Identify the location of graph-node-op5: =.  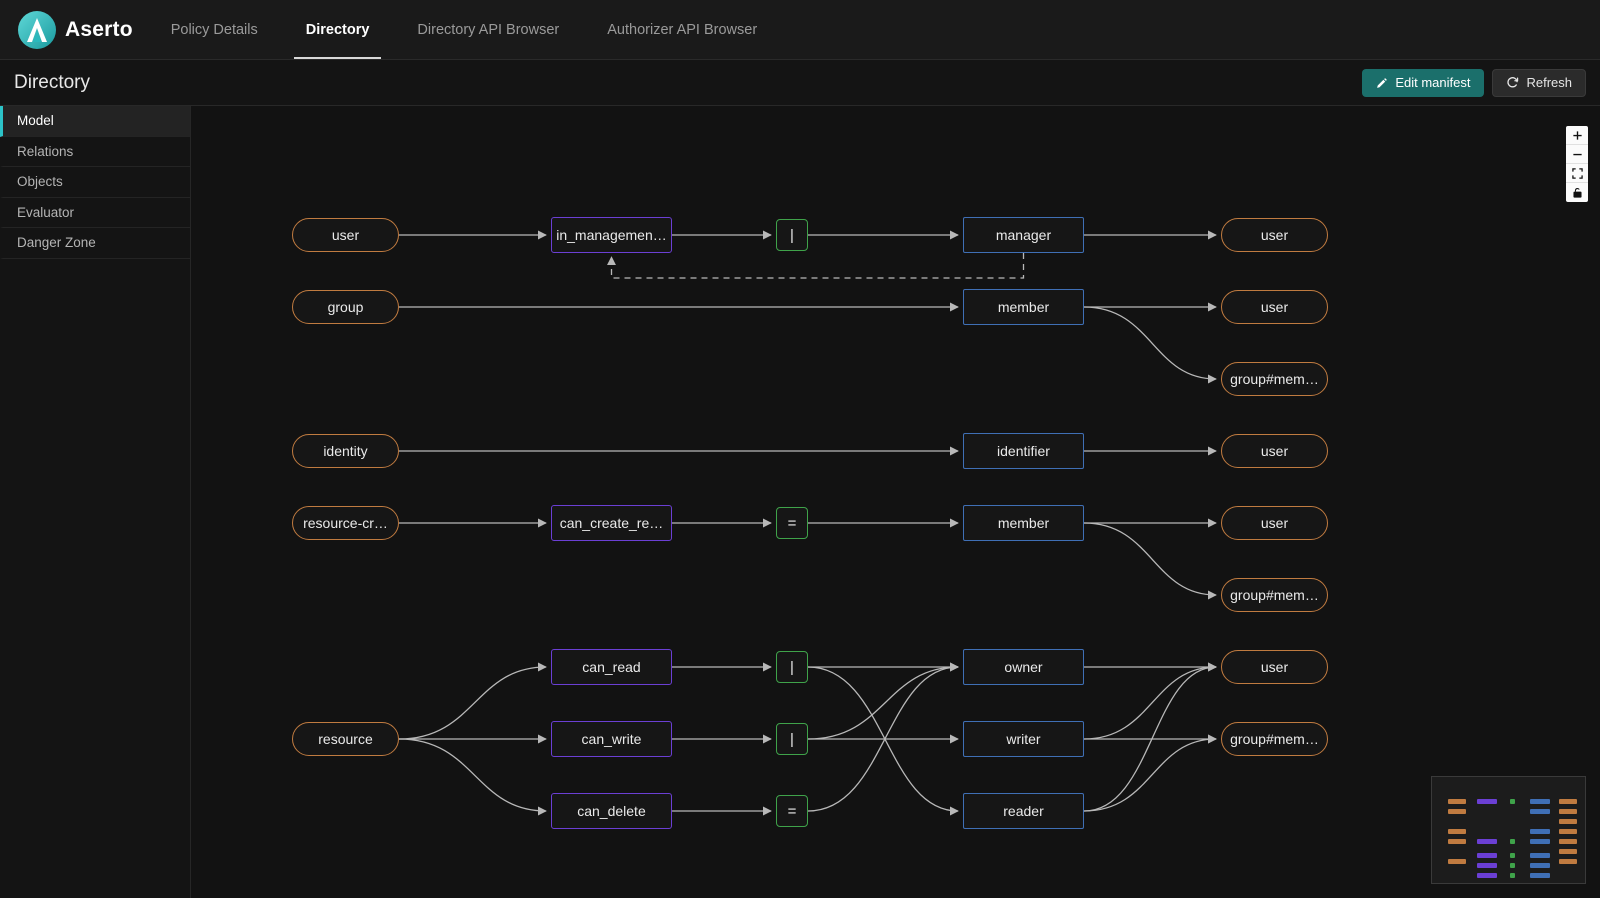
(792, 811).